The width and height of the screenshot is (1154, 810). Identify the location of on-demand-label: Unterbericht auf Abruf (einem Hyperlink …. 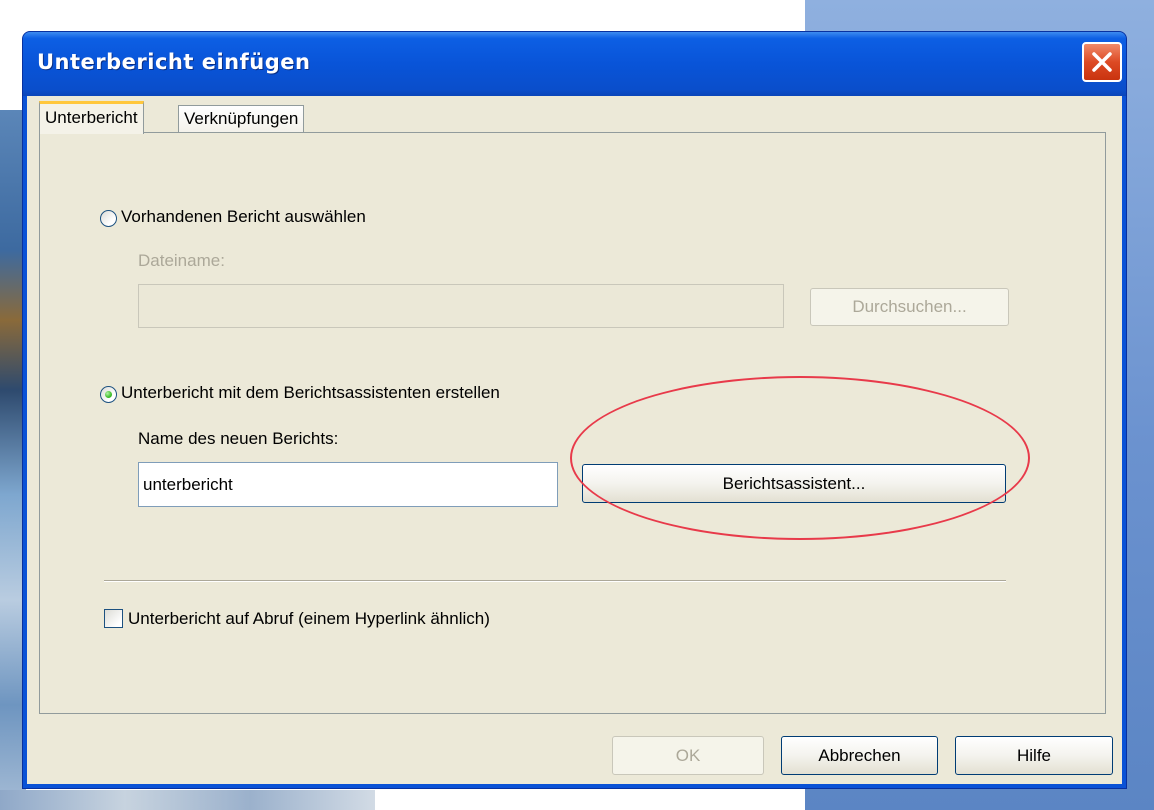
(309, 619).